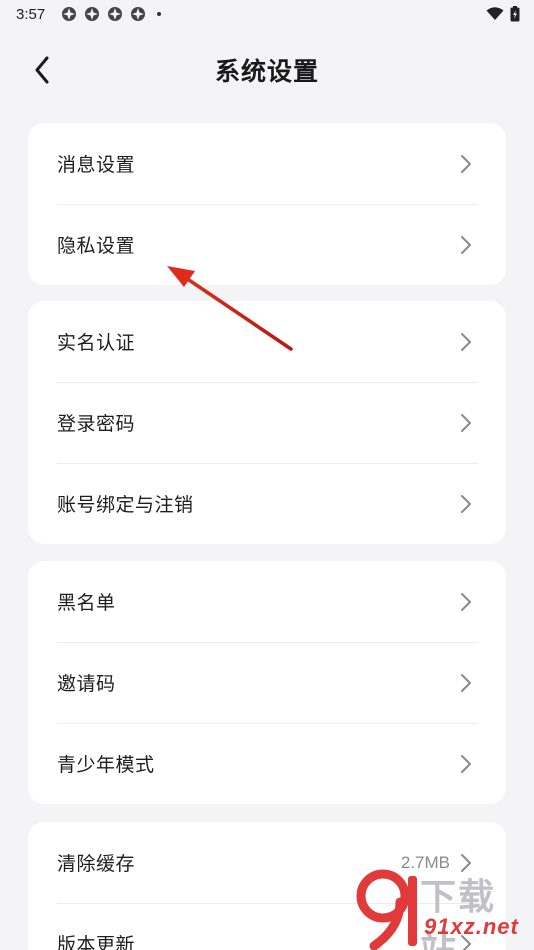 This screenshot has width=534, height=950. I want to click on settings-item-label: 版本更新, so click(96, 942).